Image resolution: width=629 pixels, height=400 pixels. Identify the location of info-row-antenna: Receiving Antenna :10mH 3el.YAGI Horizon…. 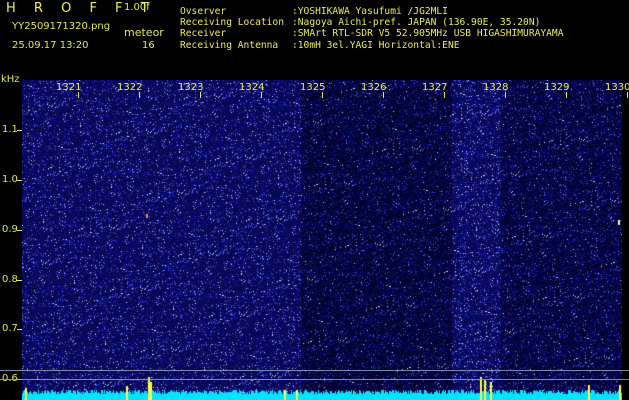
(371, 45).